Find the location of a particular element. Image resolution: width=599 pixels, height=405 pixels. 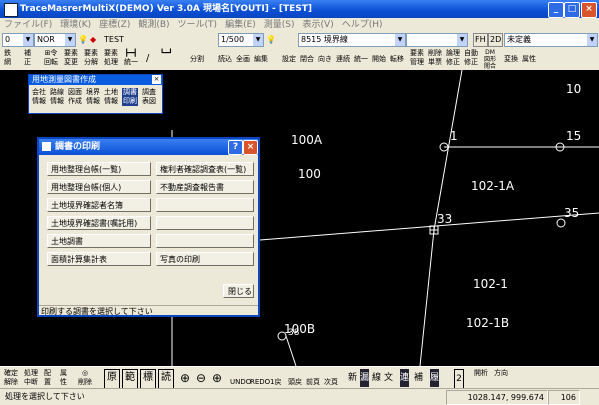

tool-line: / is located at coordinates (147, 59).